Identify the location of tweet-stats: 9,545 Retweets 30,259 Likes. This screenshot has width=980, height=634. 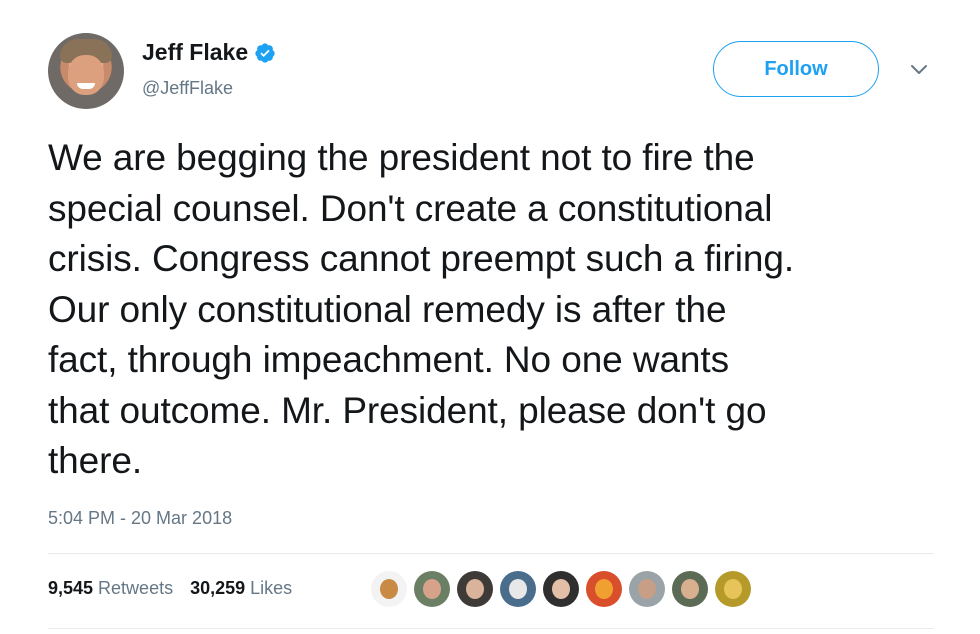
(178, 588).